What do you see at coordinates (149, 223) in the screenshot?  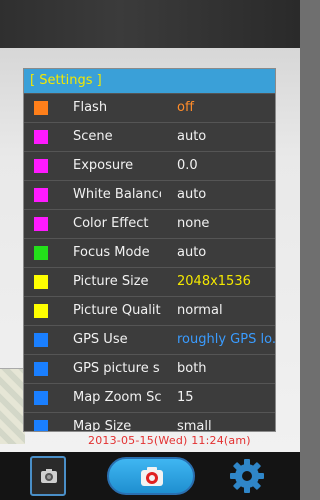 I see `settings-row: Color Effect none` at bounding box center [149, 223].